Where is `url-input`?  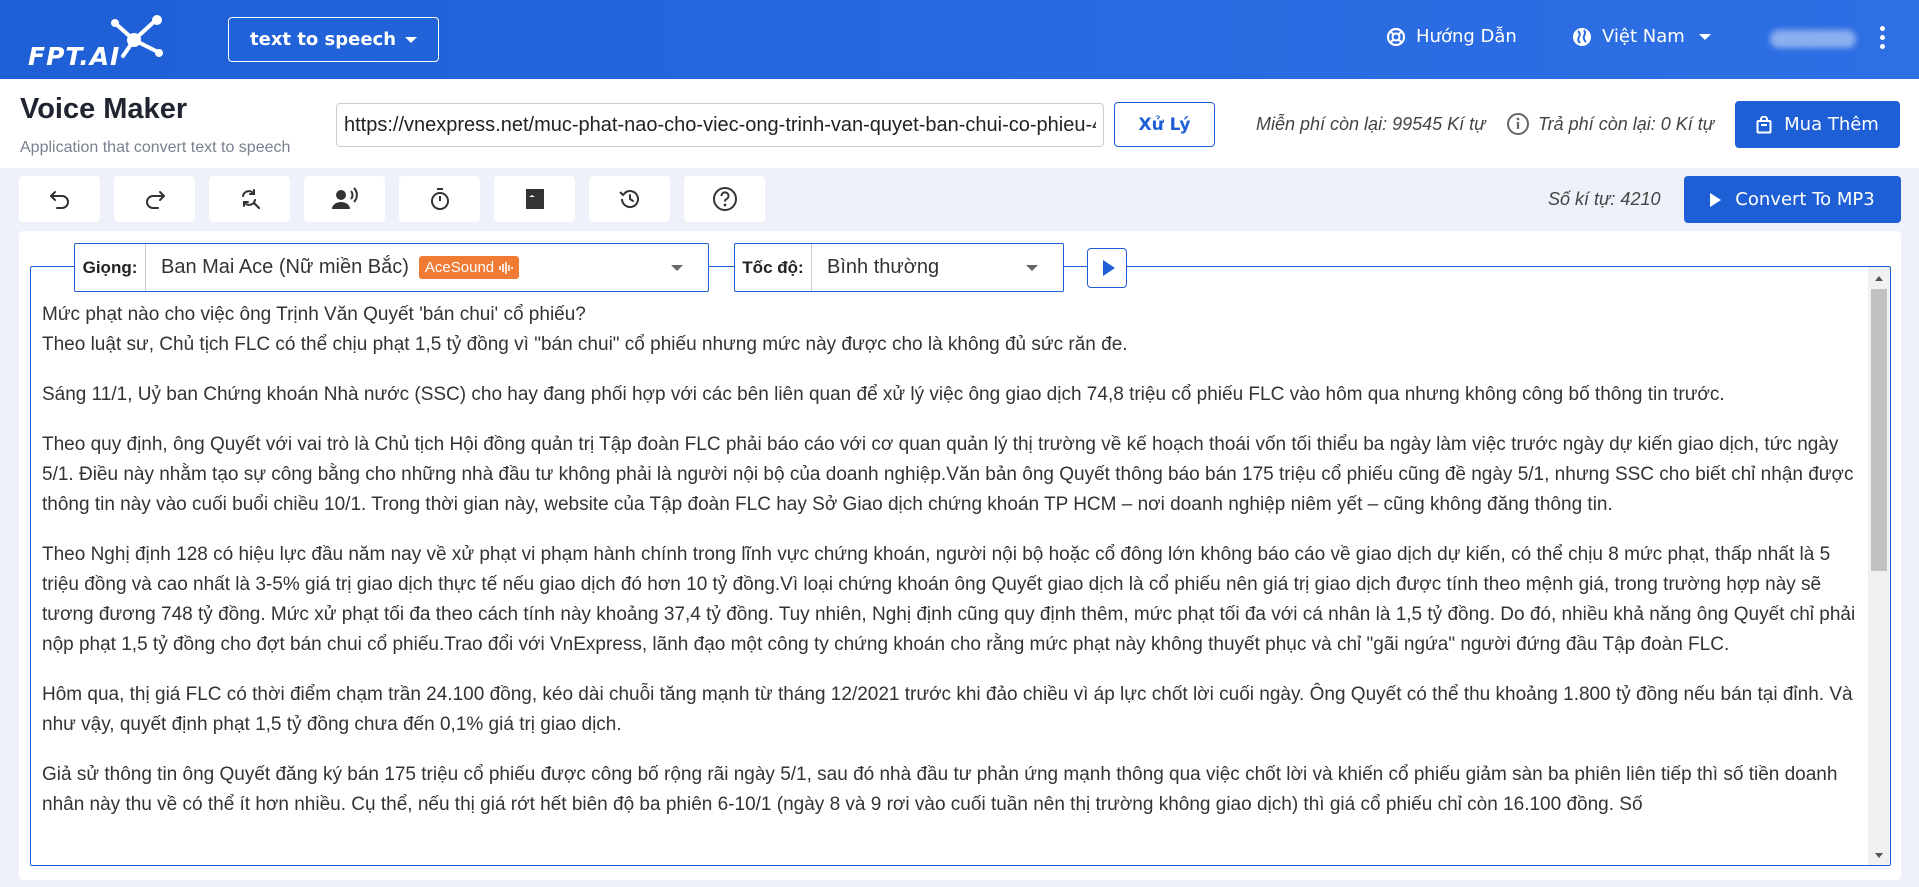 url-input is located at coordinates (720, 125).